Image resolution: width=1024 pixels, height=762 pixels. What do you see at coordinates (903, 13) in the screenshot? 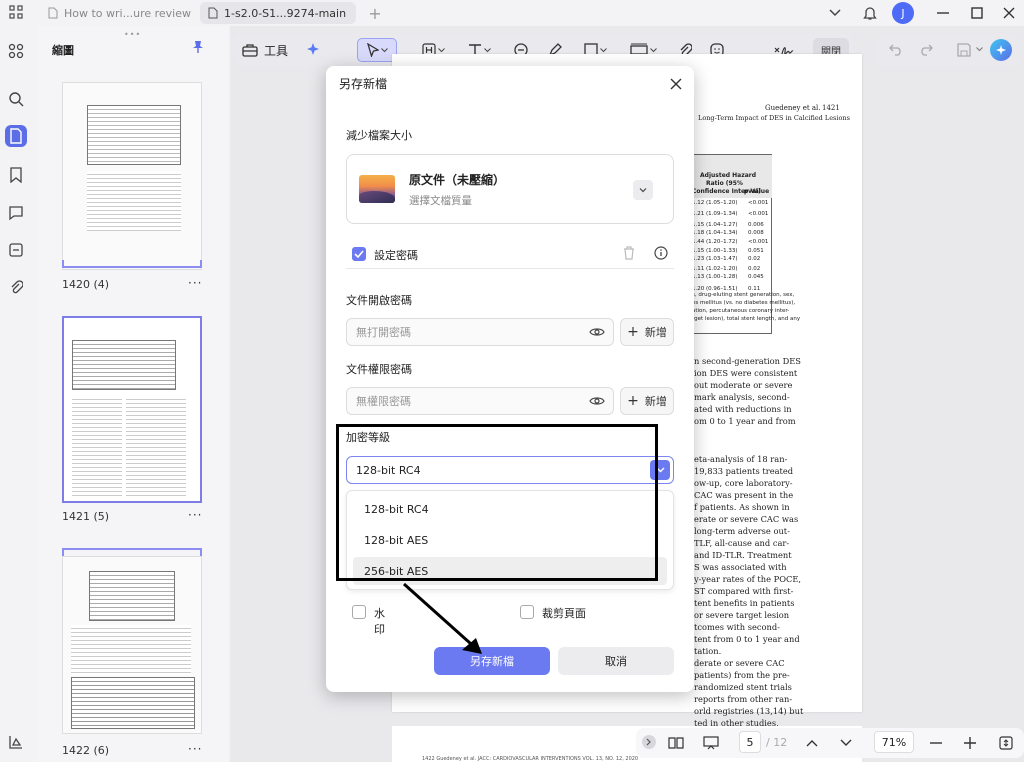
I see `avatar: J` at bounding box center [903, 13].